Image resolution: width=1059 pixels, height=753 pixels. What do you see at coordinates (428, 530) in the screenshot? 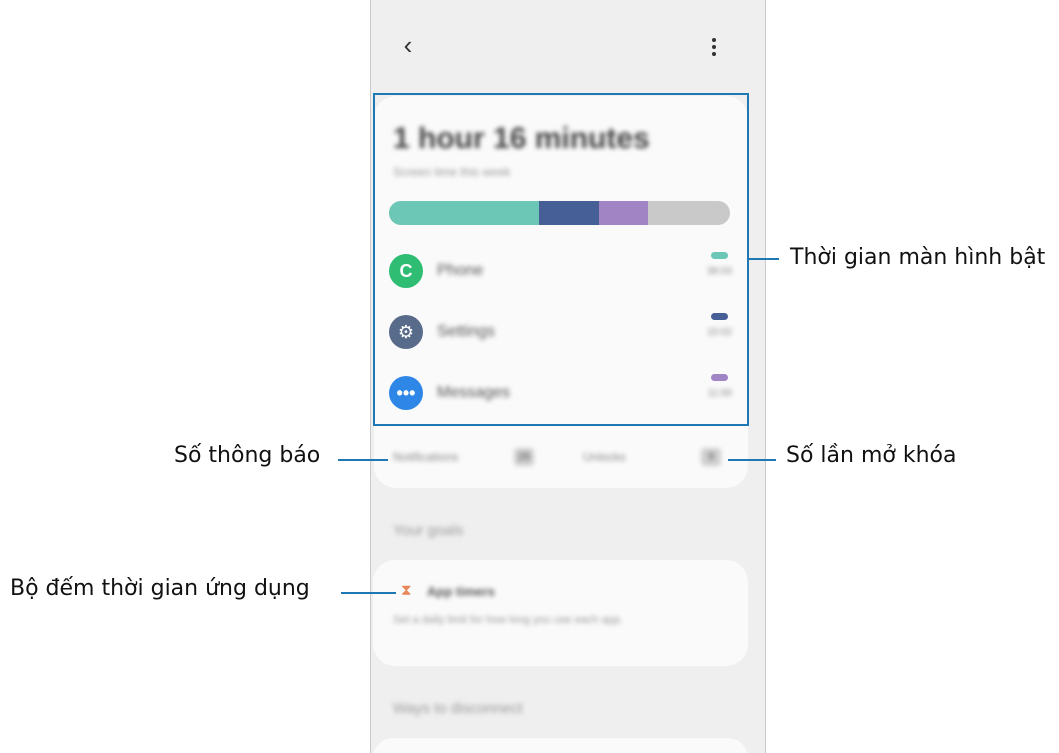
I see `goals-section-title: Your goals` at bounding box center [428, 530].